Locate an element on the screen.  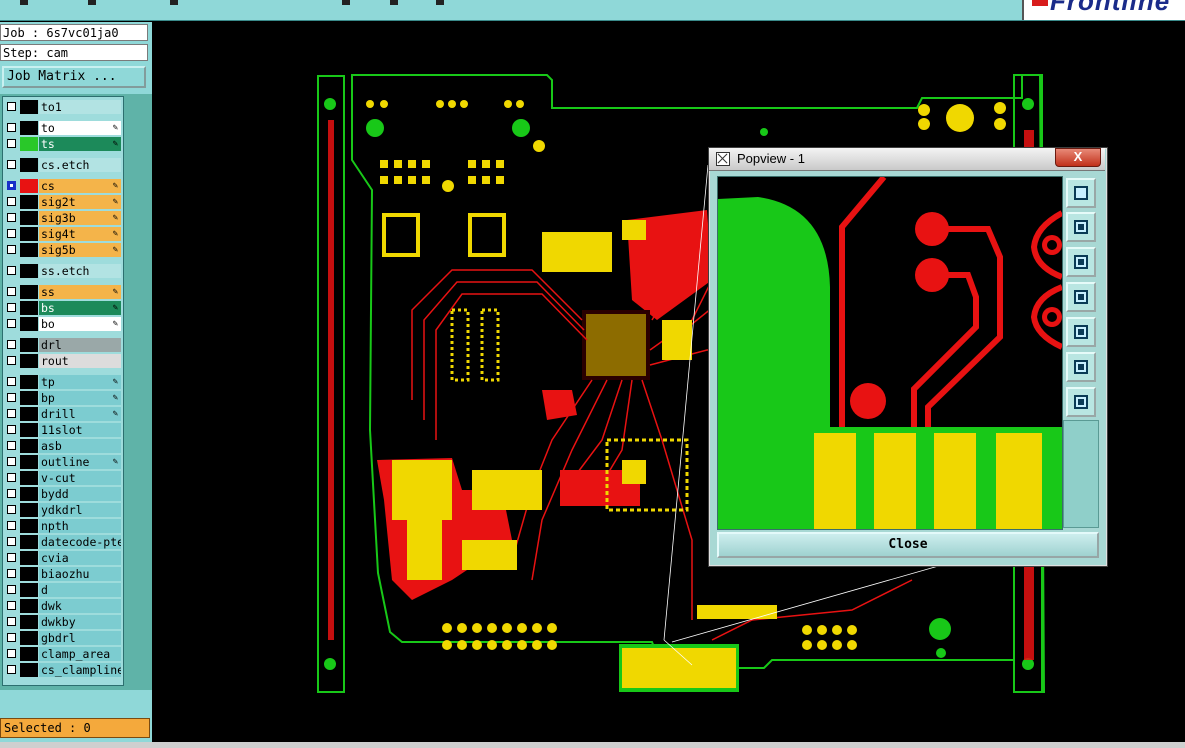
layer-row: 11slot is located at coordinates (63, 430).